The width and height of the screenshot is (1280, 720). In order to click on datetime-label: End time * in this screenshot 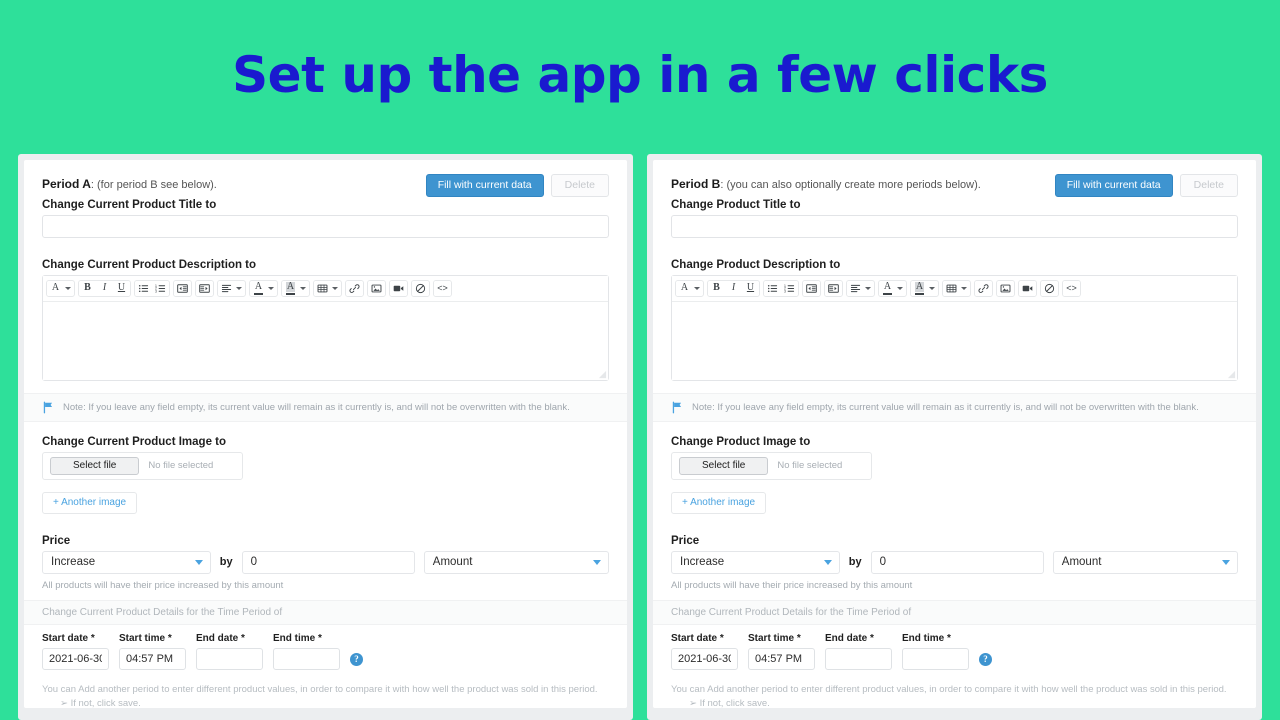, I will do `click(926, 638)`.